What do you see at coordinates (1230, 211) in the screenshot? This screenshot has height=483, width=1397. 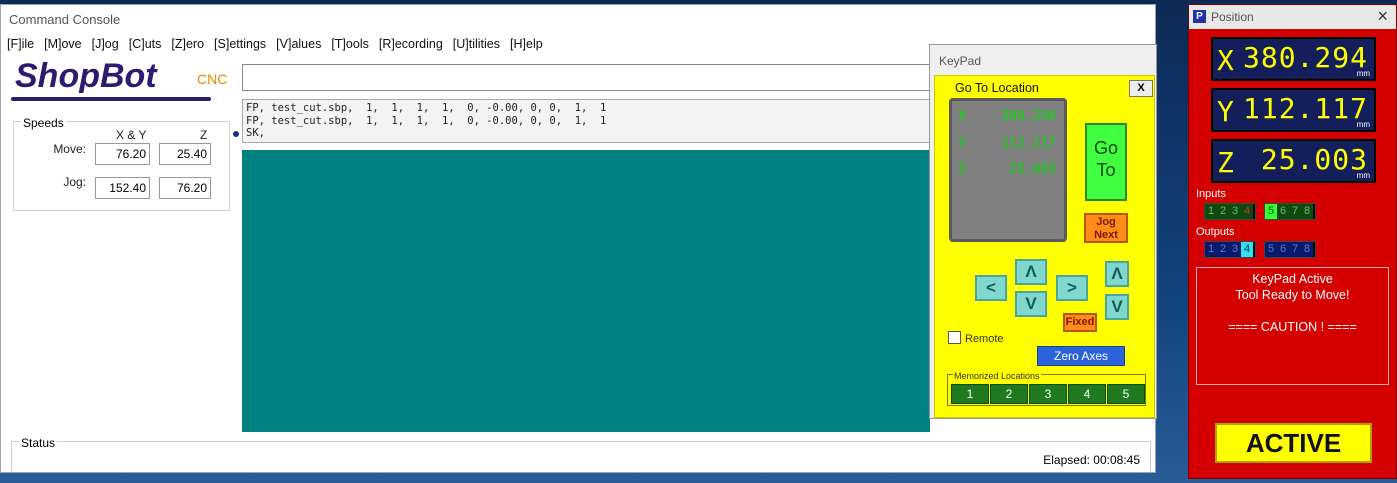 I see `inputs-1-4: 1 2 3 4` at bounding box center [1230, 211].